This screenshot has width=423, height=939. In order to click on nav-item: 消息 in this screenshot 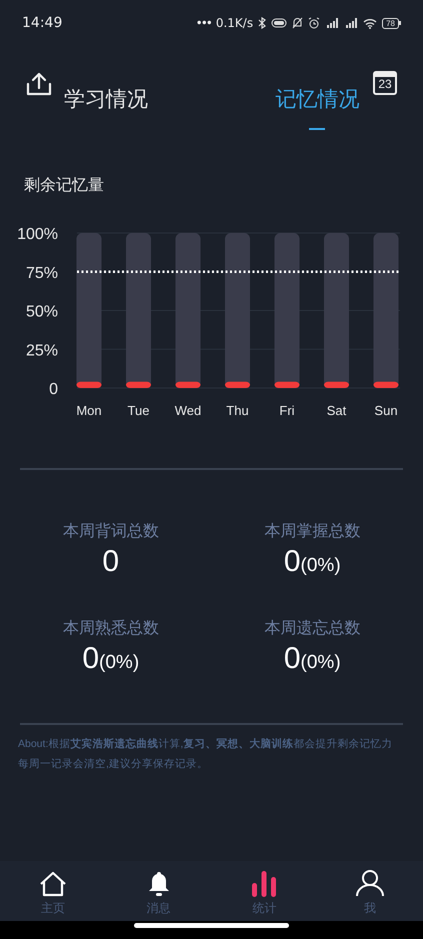, I will do `click(159, 891)`.